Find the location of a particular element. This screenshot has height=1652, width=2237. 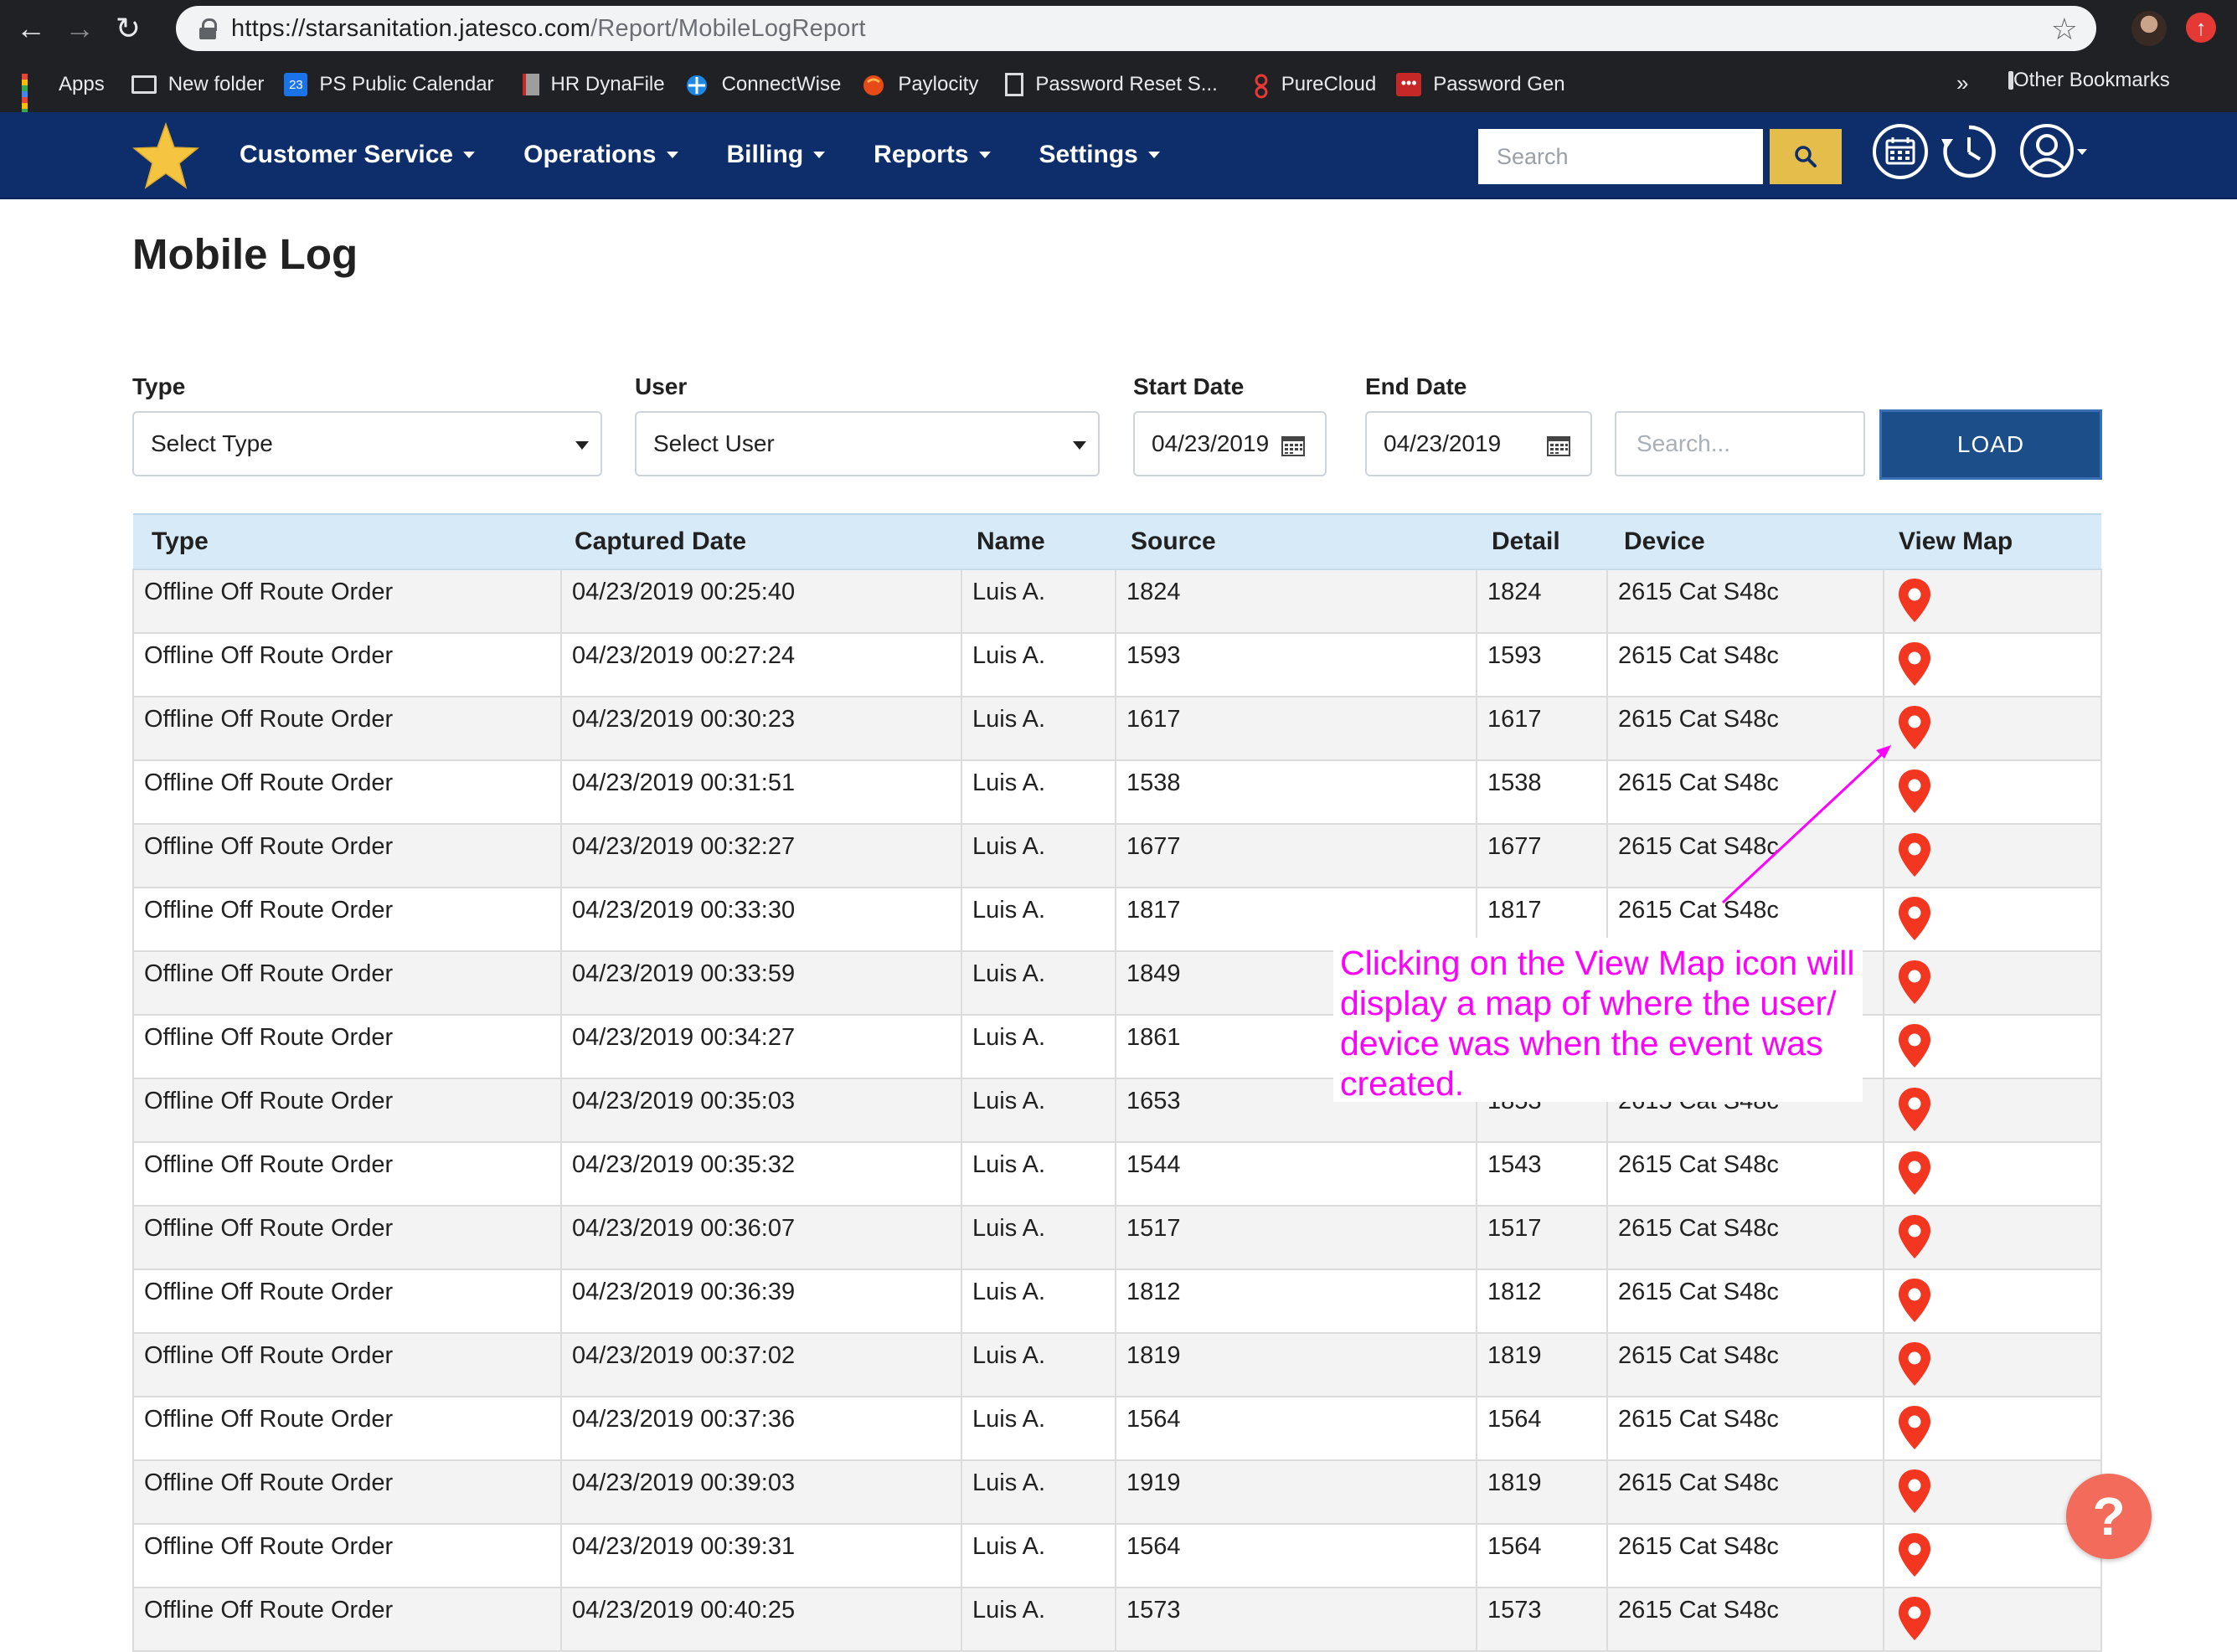

column-header-detail: Detail is located at coordinates (1542, 542).